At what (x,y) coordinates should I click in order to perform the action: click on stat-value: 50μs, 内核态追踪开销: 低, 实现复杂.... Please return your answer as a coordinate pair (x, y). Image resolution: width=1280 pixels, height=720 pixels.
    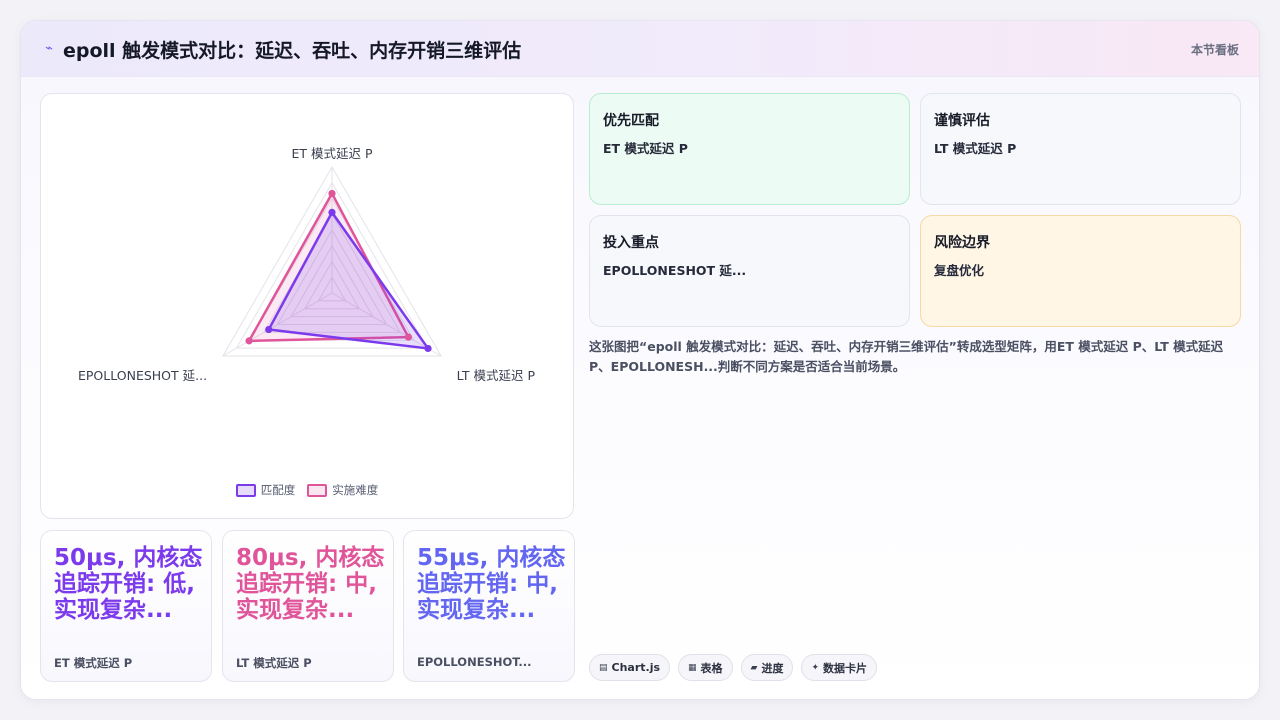
    Looking at the image, I should click on (128, 584).